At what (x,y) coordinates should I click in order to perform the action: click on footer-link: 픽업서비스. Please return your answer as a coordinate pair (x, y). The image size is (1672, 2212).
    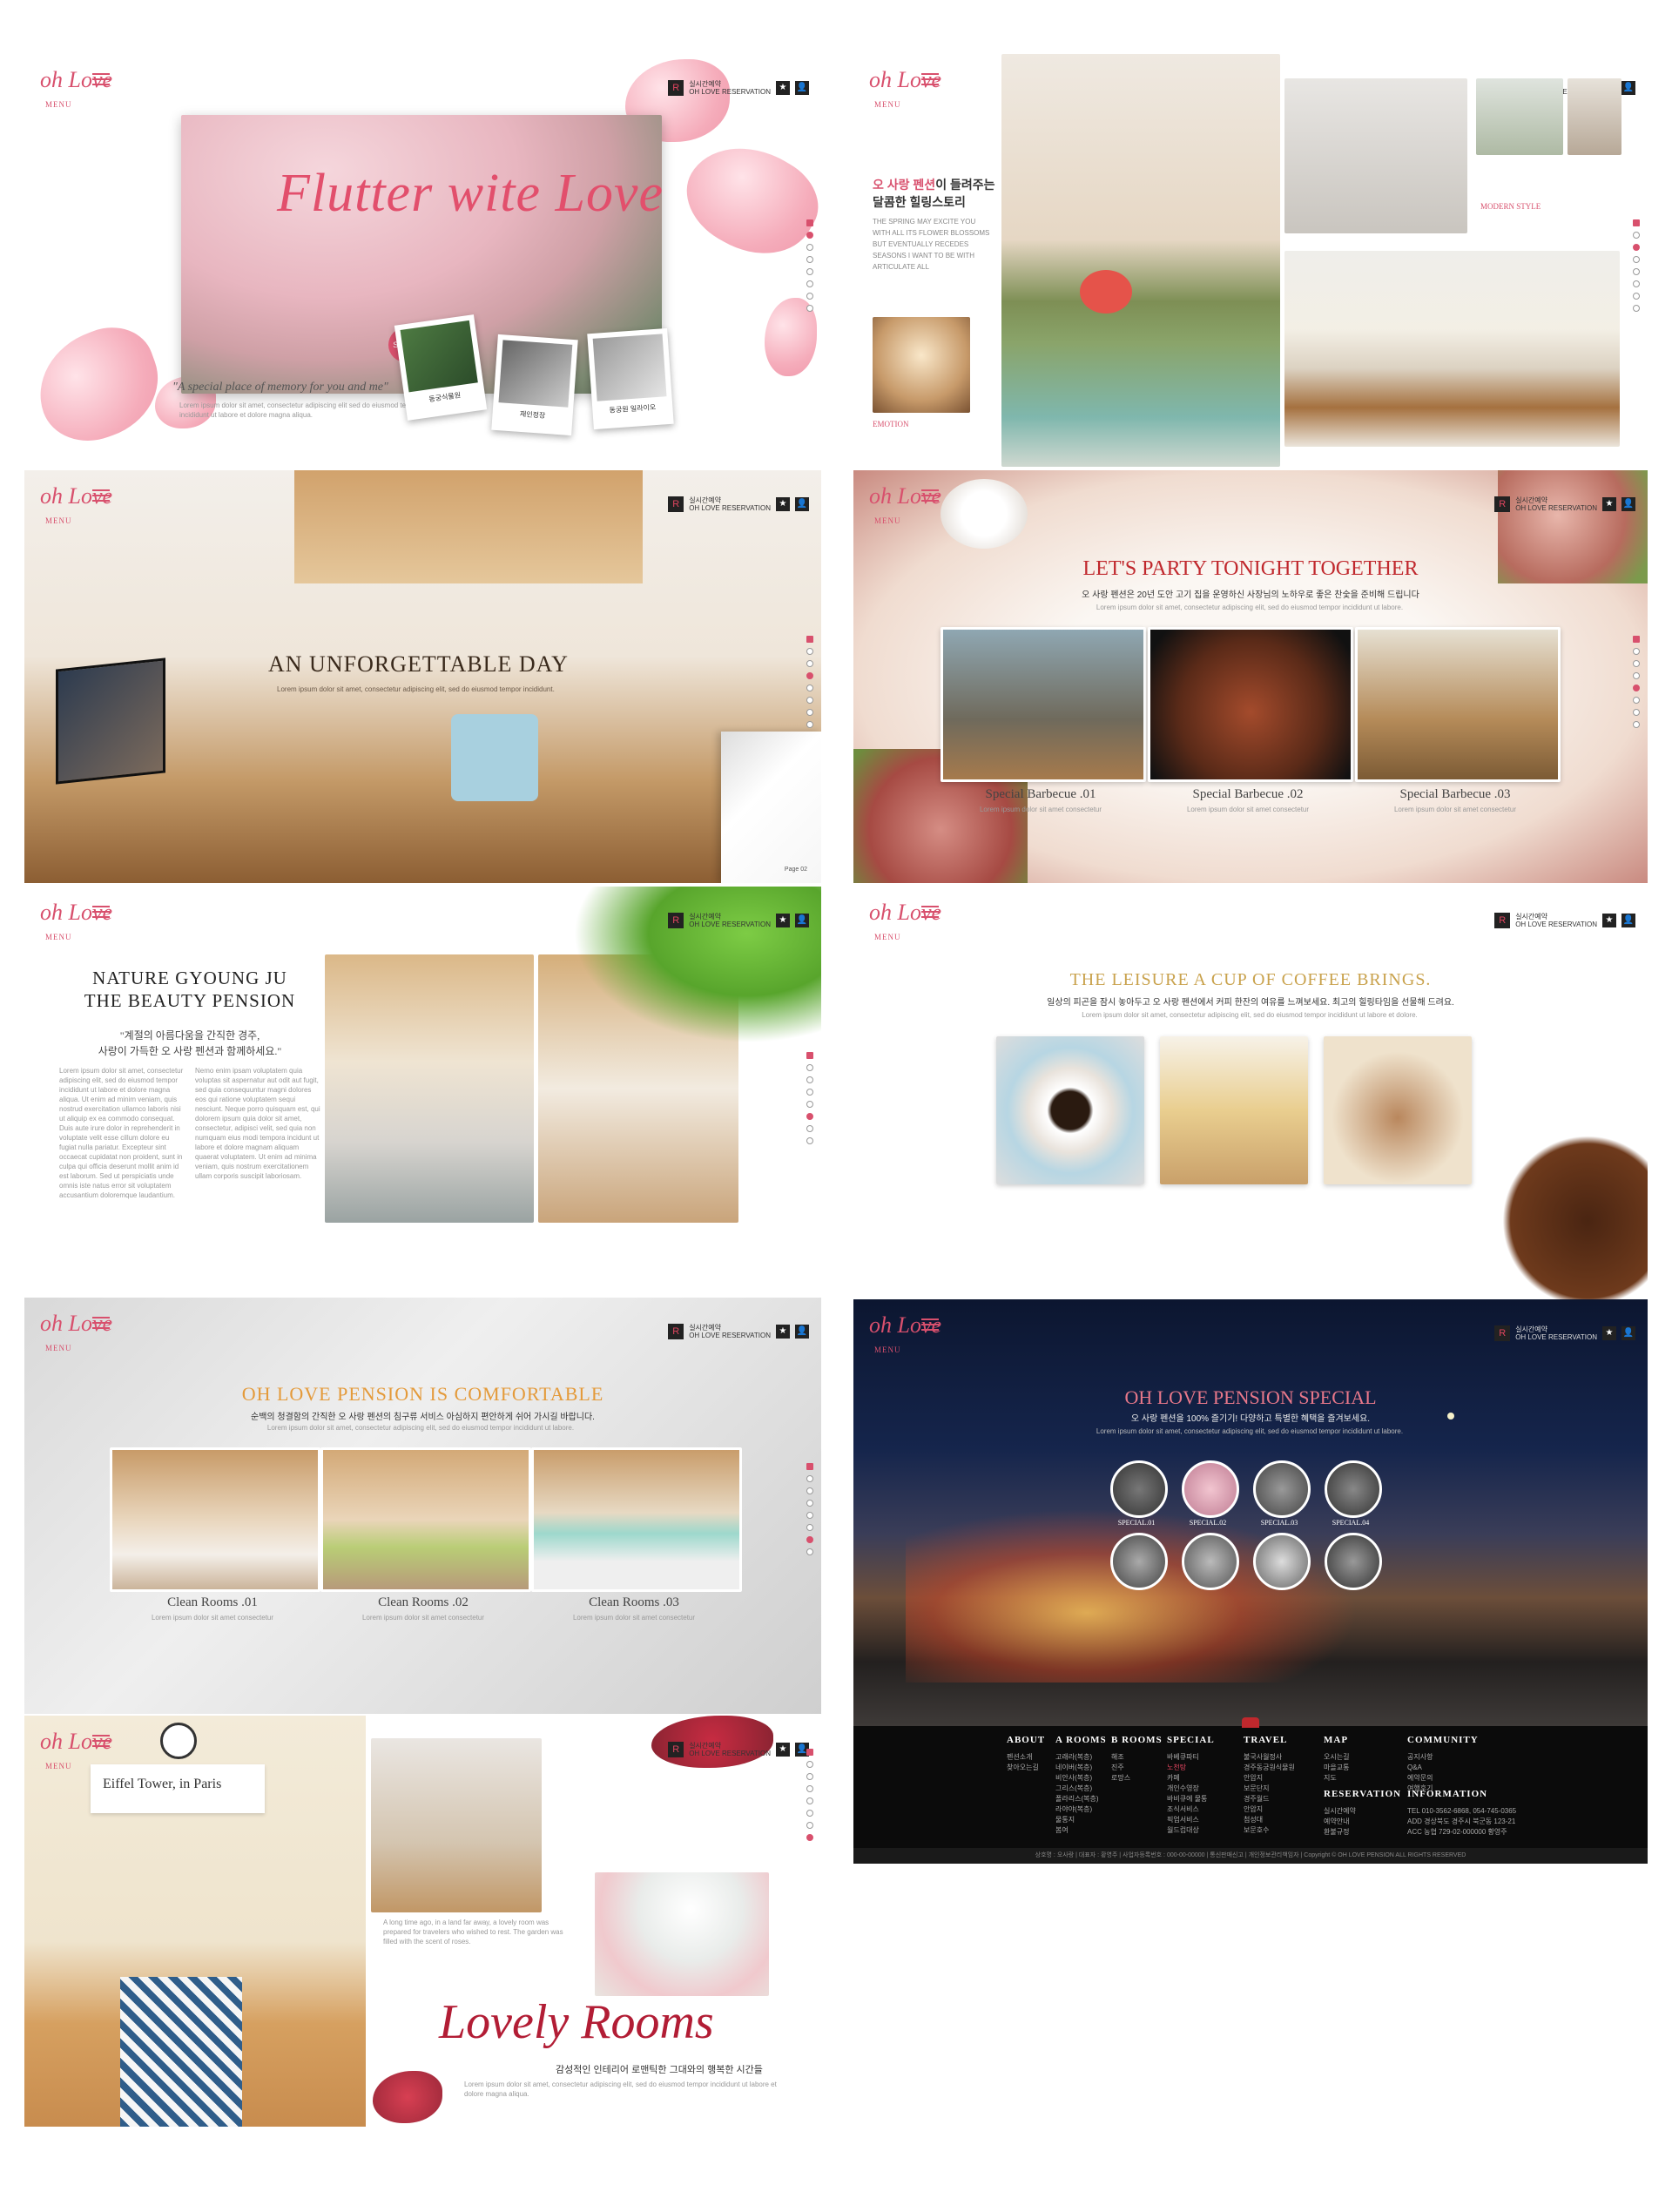
    Looking at the image, I should click on (1191, 1820).